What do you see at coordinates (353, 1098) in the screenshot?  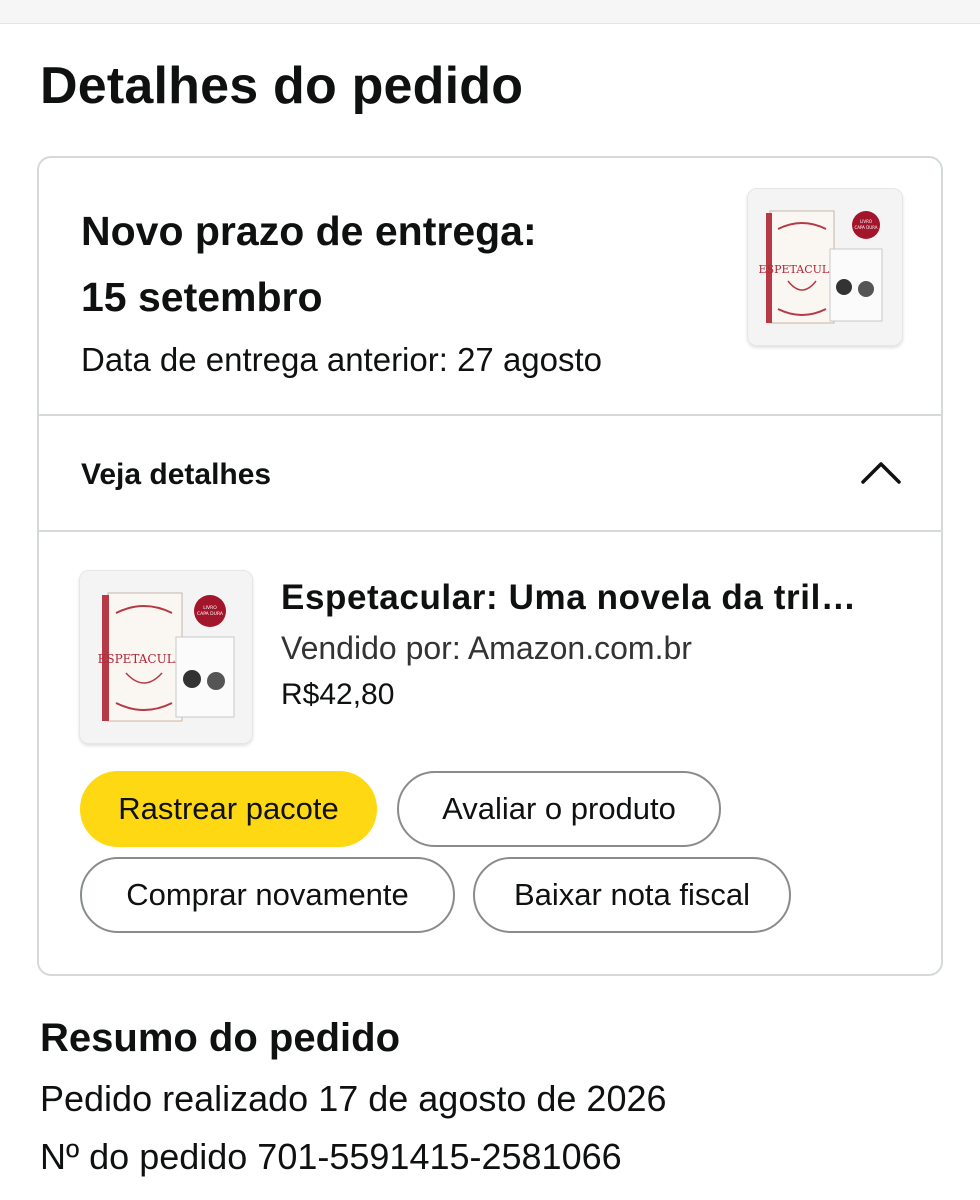 I see `order-date: Pedido realizado 17 de agosto de 2026` at bounding box center [353, 1098].